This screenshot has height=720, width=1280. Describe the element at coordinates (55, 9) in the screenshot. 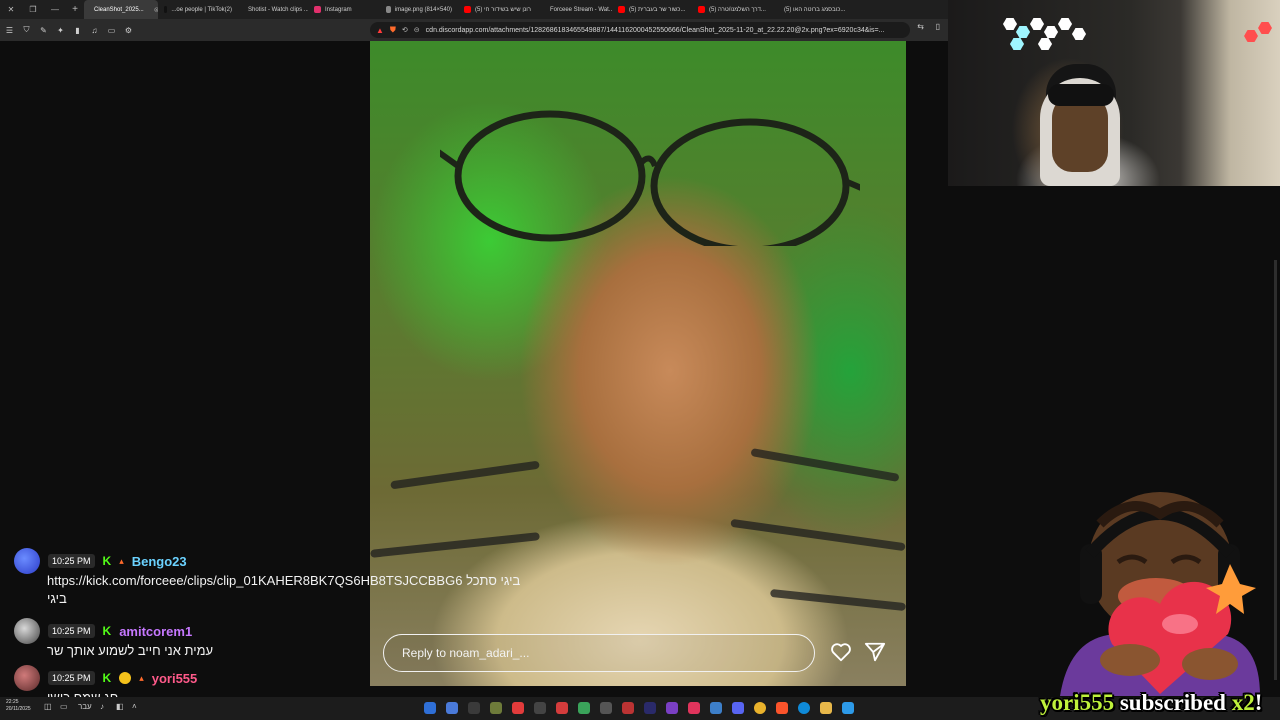

I see `minimize-window-icon: —` at that location.